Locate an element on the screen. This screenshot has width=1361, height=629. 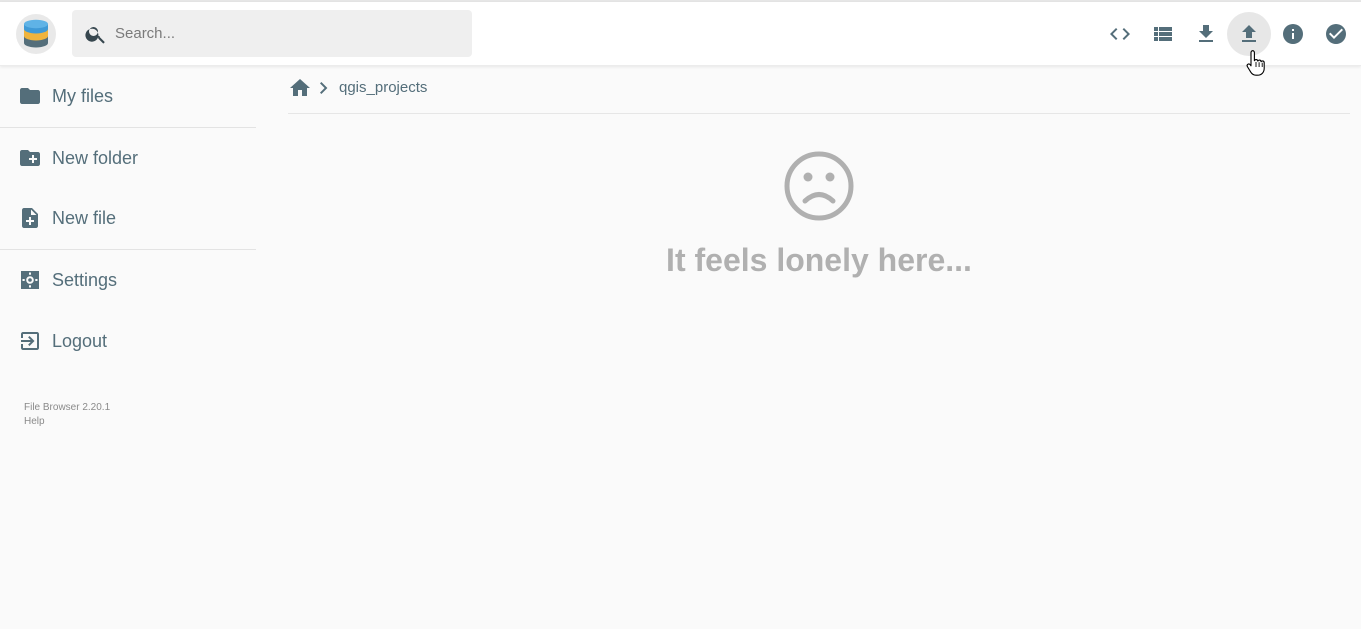
select-multiple-button is located at coordinates (1336, 34).